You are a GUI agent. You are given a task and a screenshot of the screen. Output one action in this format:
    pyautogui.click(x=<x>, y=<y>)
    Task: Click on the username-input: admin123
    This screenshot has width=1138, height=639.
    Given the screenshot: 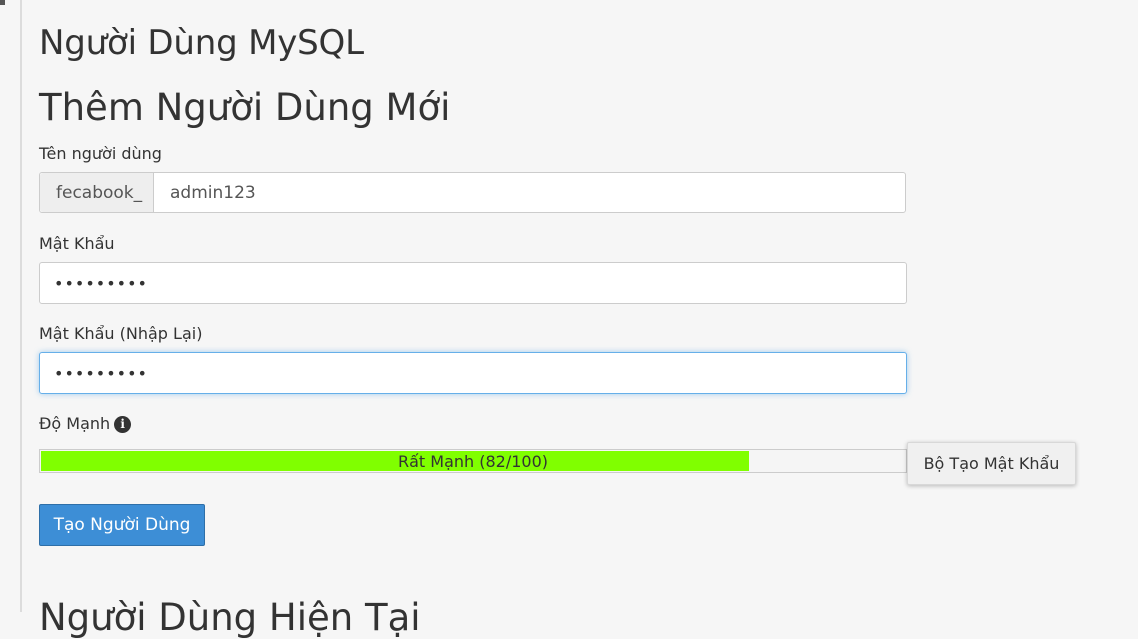 What is the action you would take?
    pyautogui.click(x=529, y=192)
    